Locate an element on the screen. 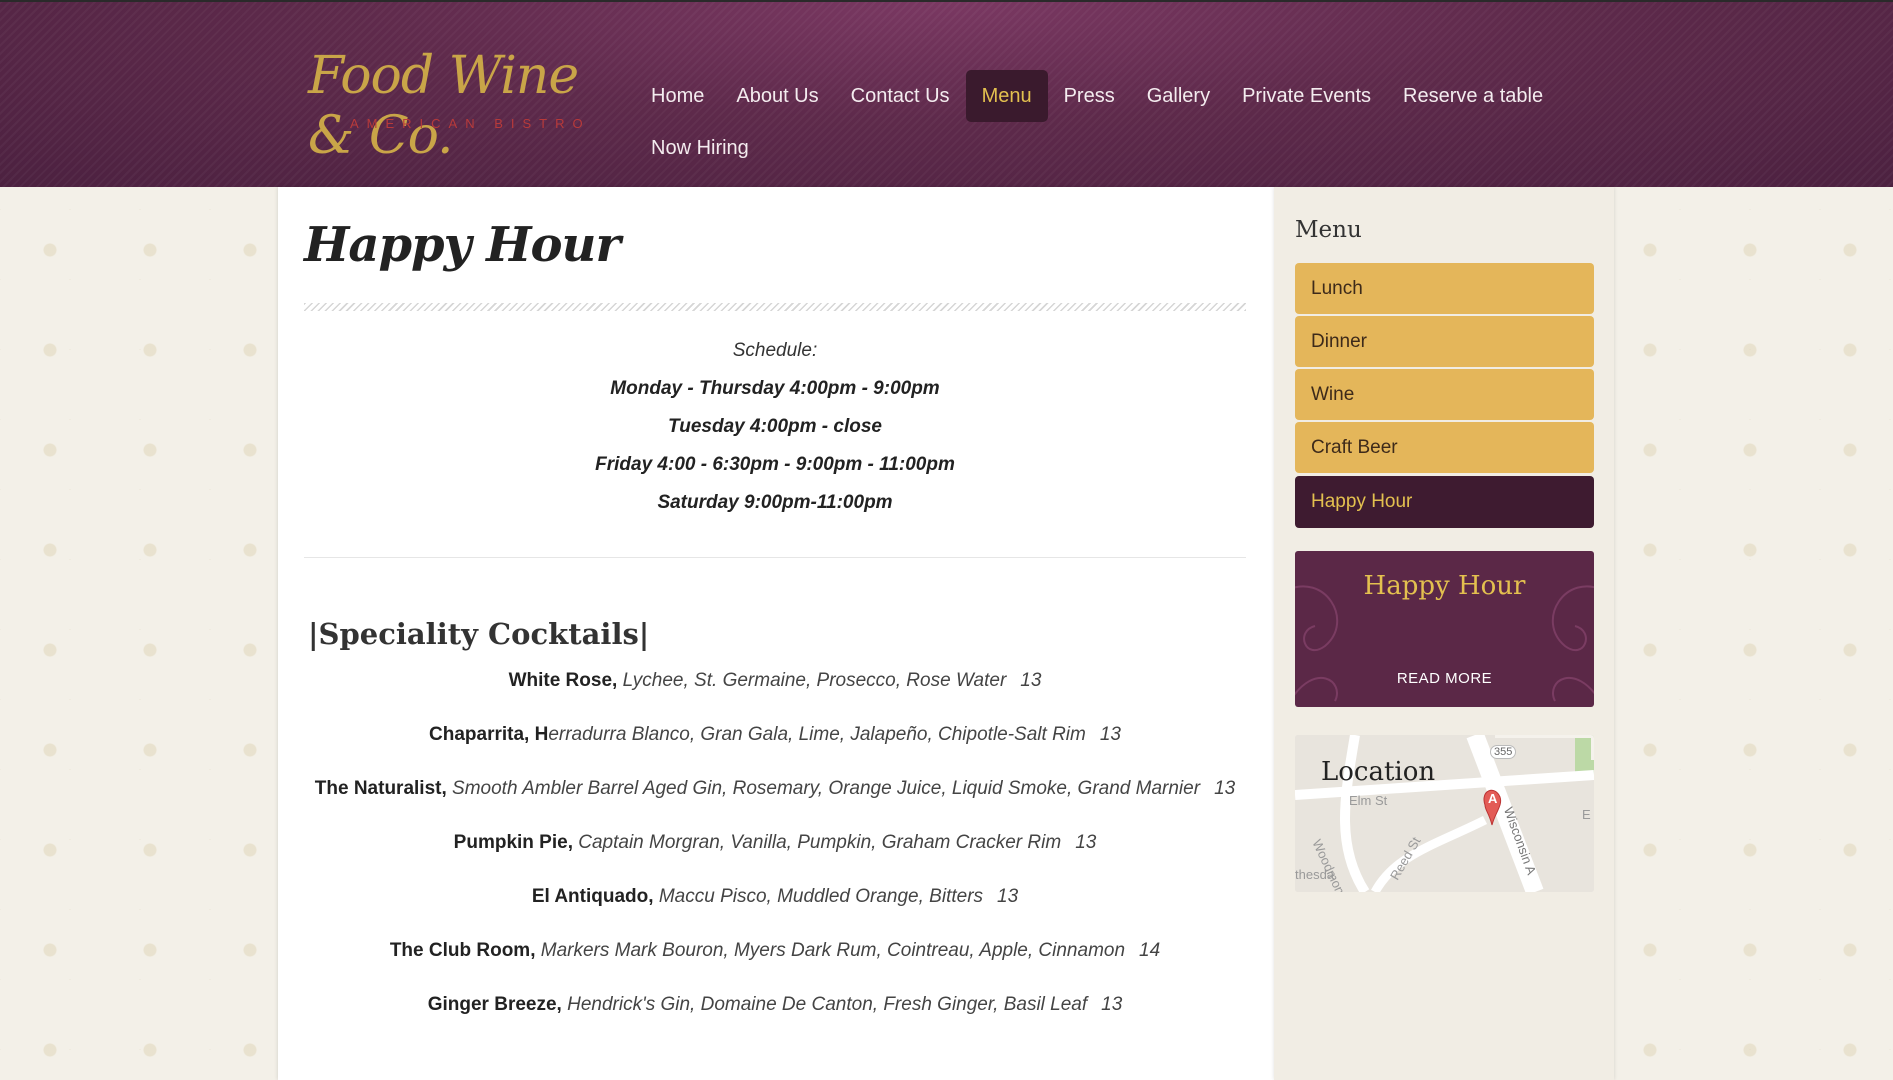 Image resolution: width=1893 pixels, height=1080 pixels. cocktail-name: Chaparrita, H is located at coordinates (489, 734).